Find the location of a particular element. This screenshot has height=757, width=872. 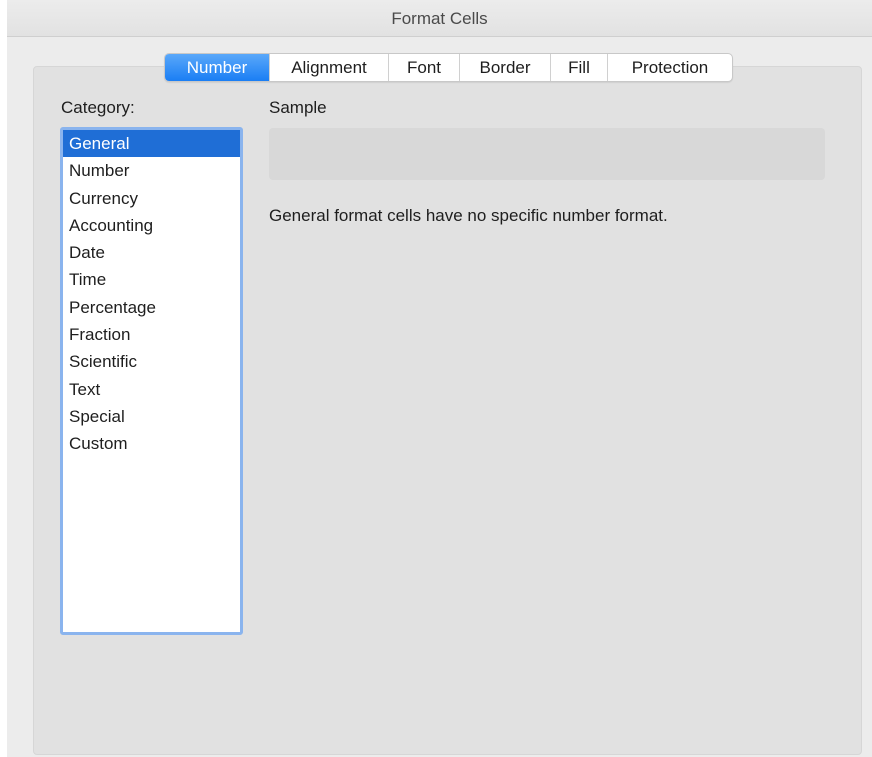

category-item-accounting: Accounting is located at coordinates (151, 225).